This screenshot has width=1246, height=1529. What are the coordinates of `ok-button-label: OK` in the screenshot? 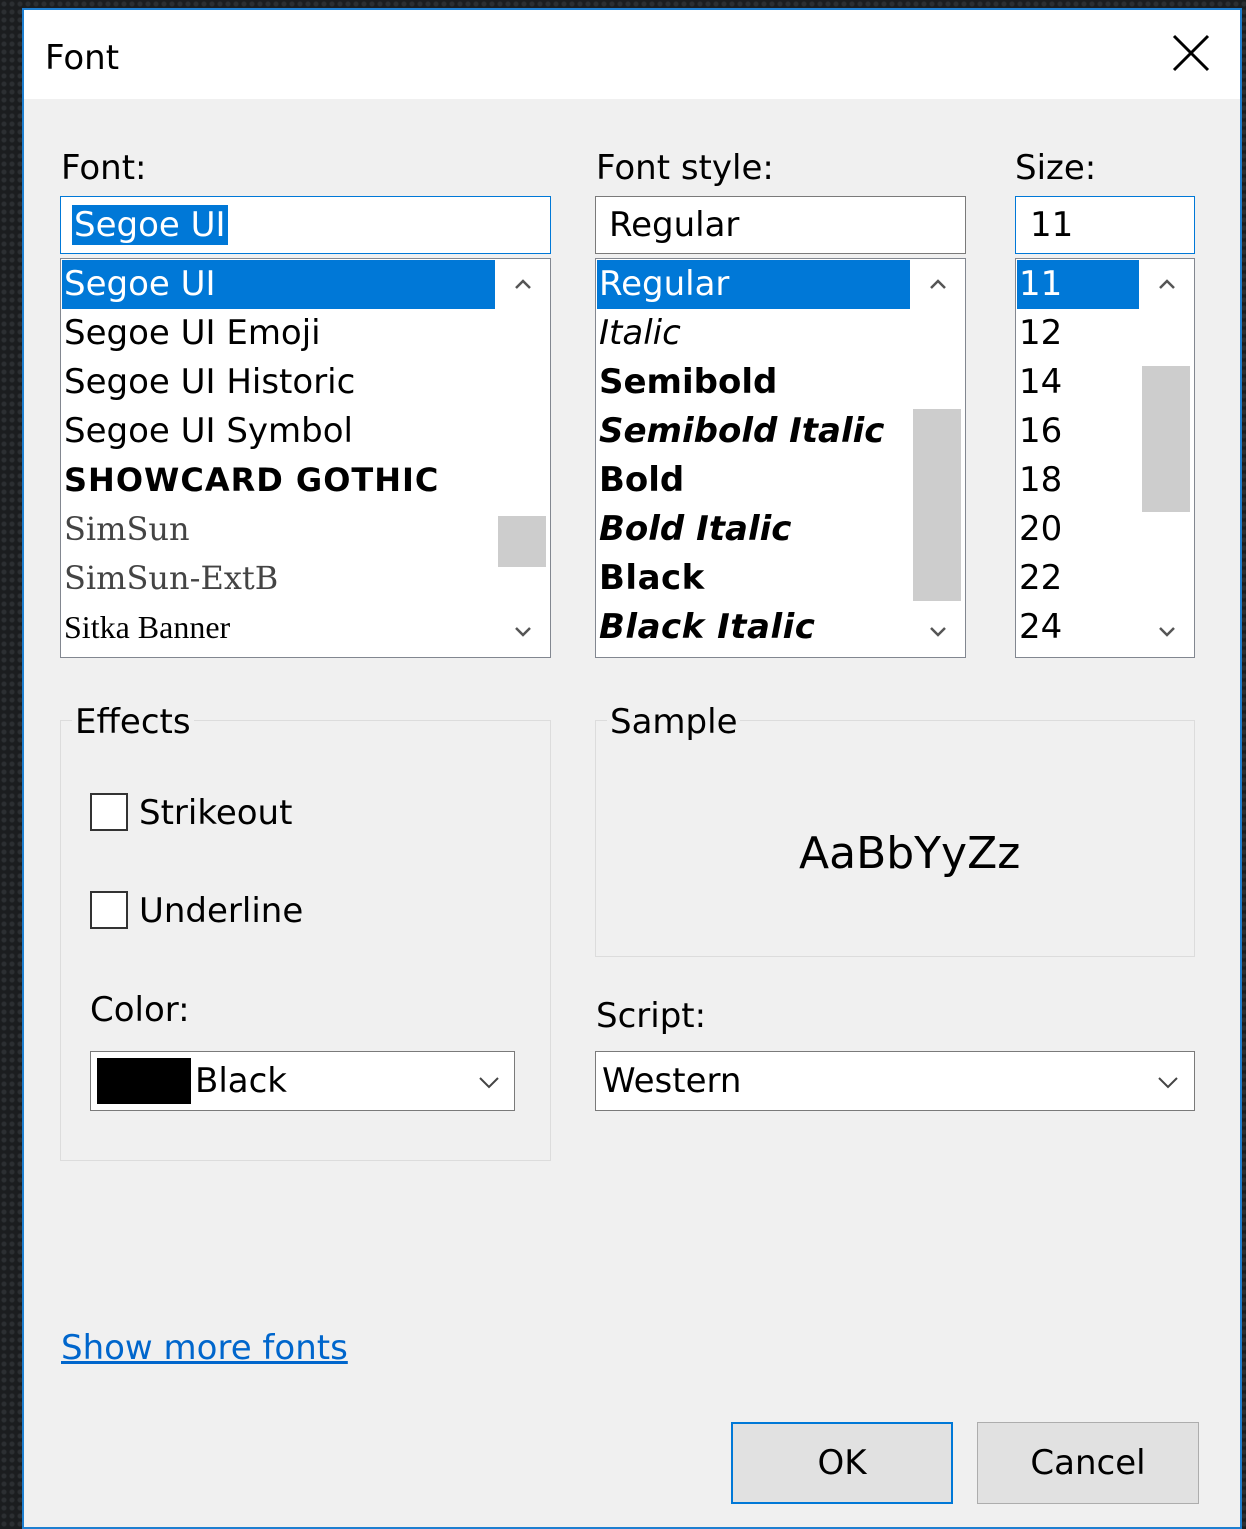 It's located at (842, 1463).